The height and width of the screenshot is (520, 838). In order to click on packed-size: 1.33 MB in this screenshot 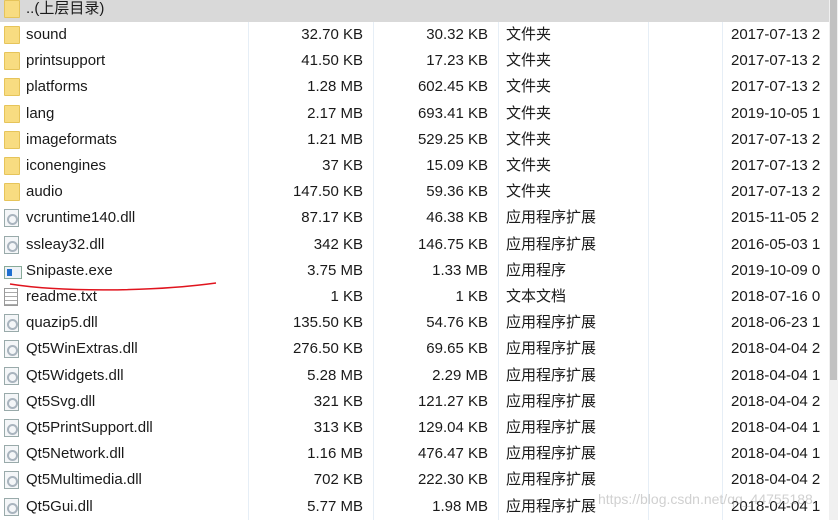, I will do `click(460, 270)`.